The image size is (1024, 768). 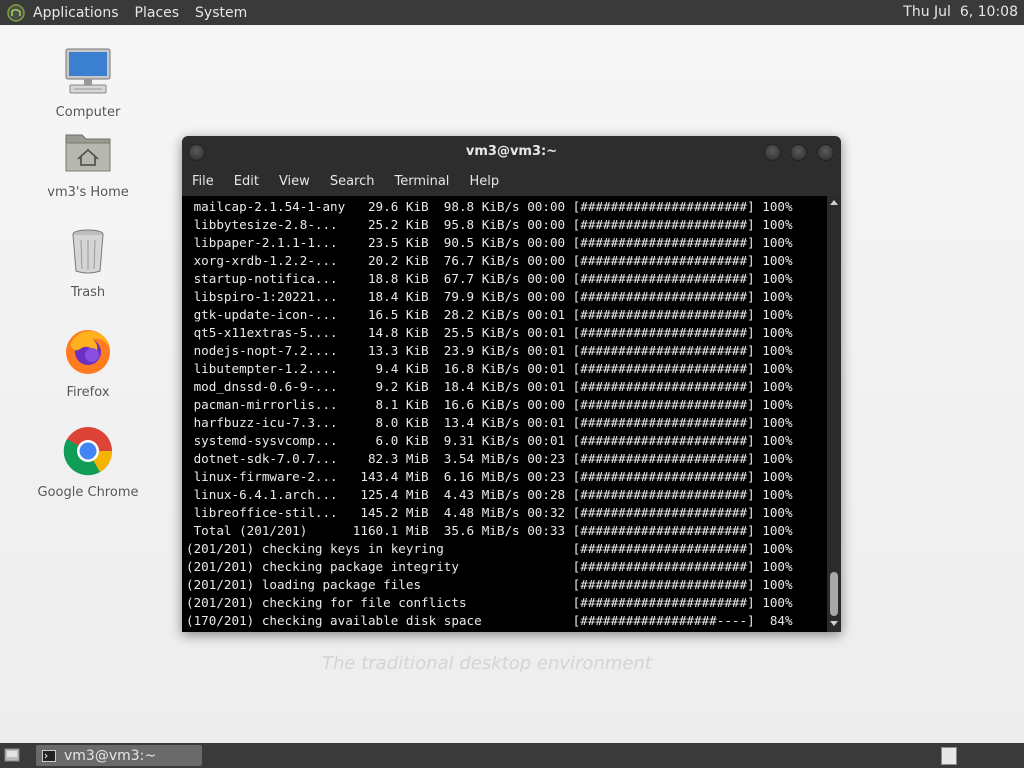 What do you see at coordinates (294, 181) in the screenshot?
I see `menu-view: View` at bounding box center [294, 181].